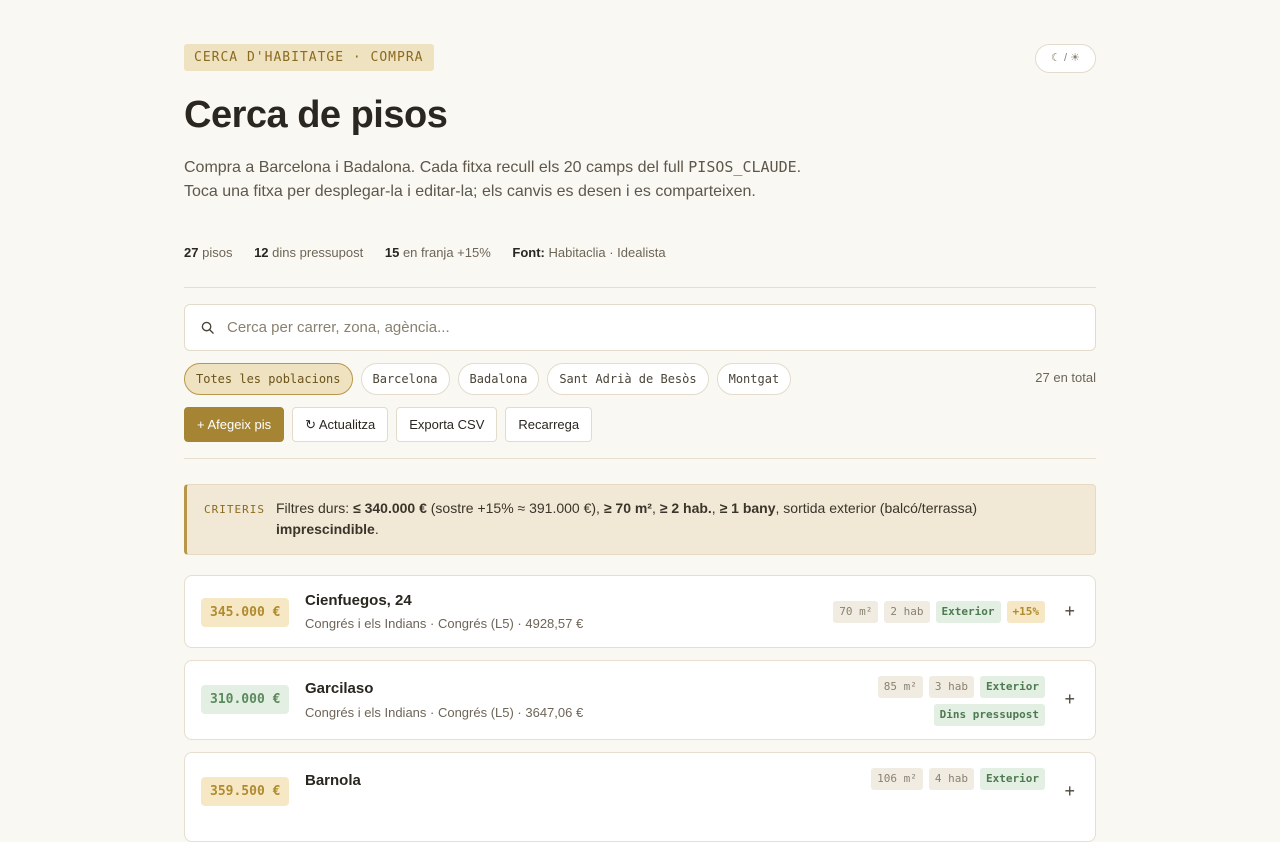 The height and width of the screenshot is (842, 1280). I want to click on search-icon, so click(207, 327).